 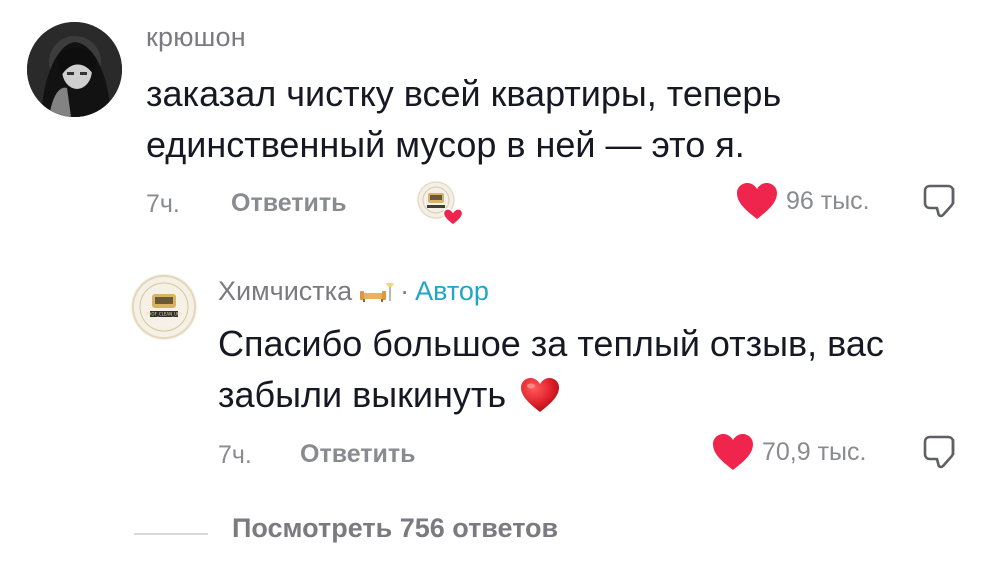 I want to click on brand-logo-icon: PROF_CLEAN_UFA, so click(x=164, y=307).